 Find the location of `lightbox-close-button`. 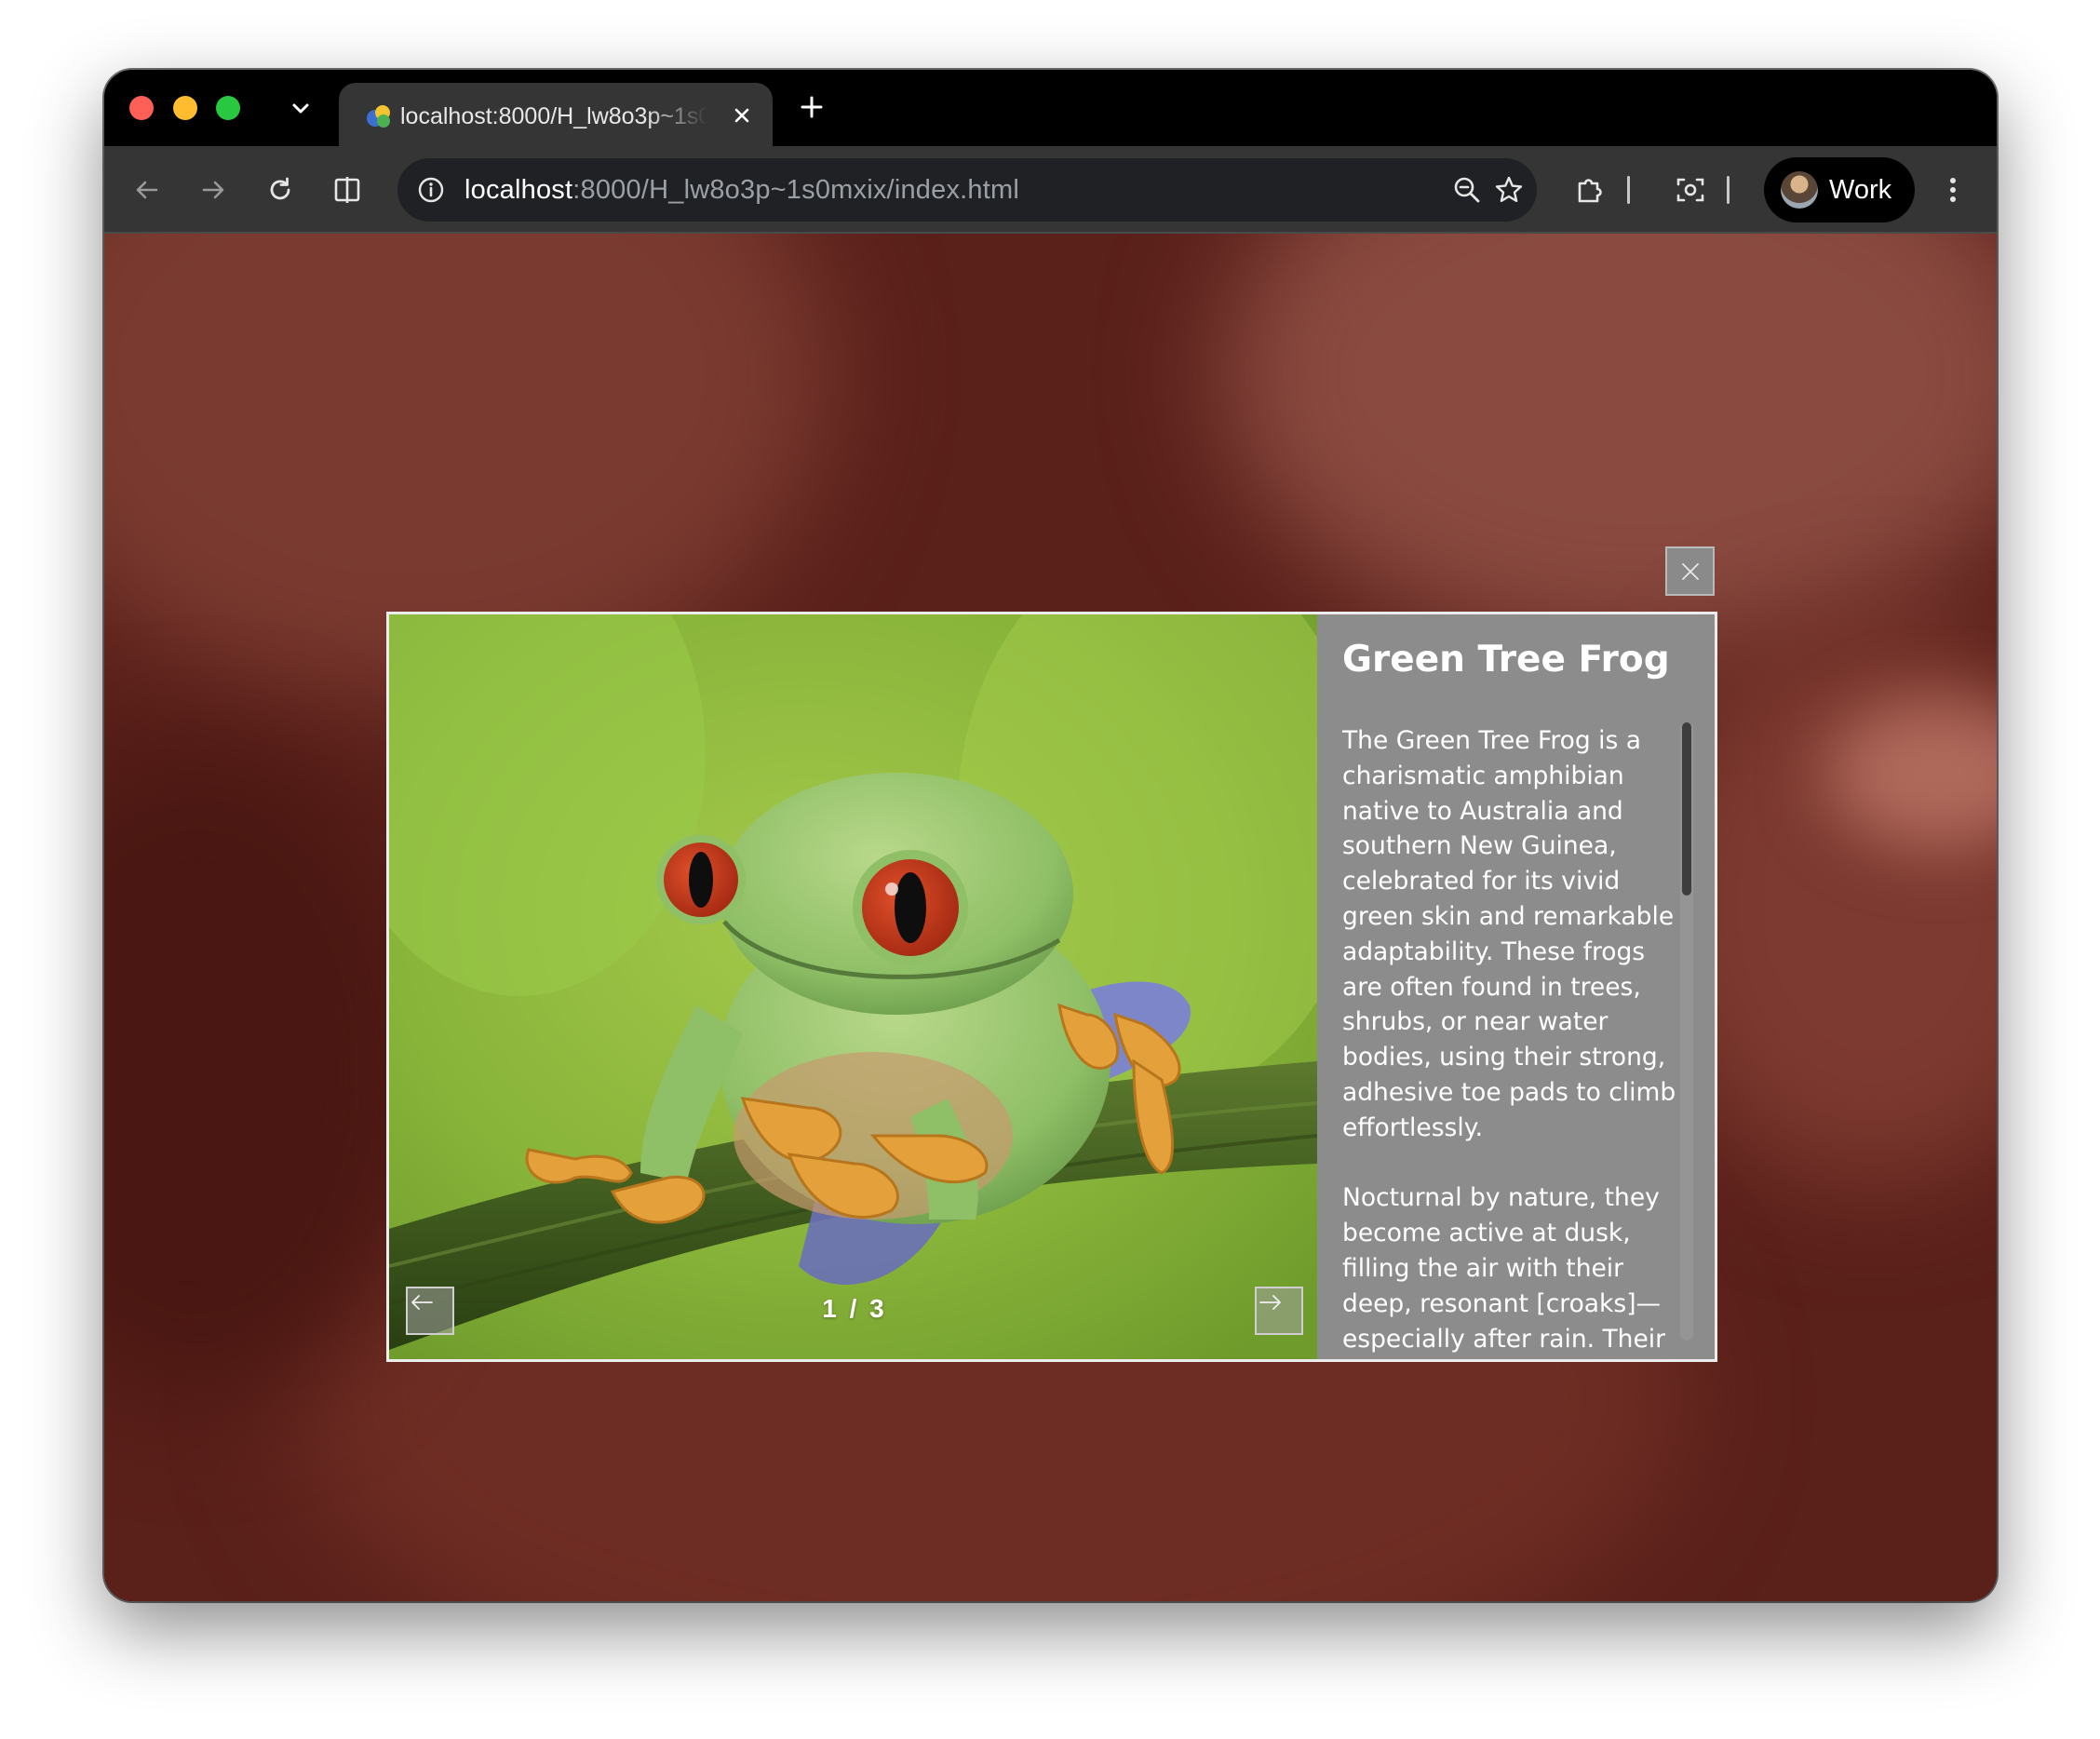

lightbox-close-button is located at coordinates (1690, 571).